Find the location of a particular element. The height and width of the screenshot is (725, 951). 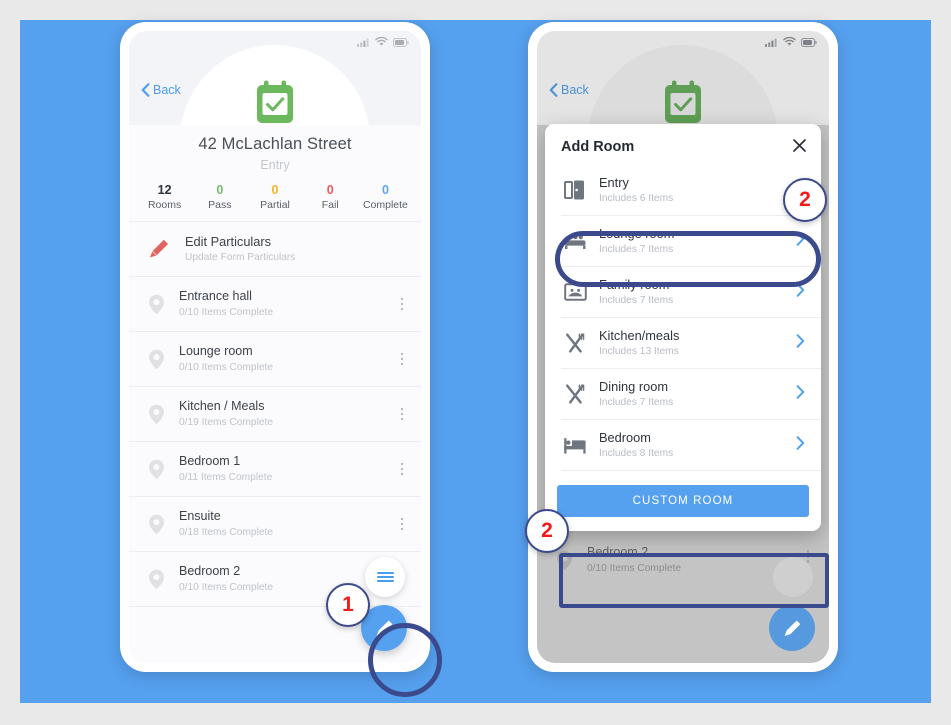

callout-badge-2-bottom-number: 2 is located at coordinates (547, 530).